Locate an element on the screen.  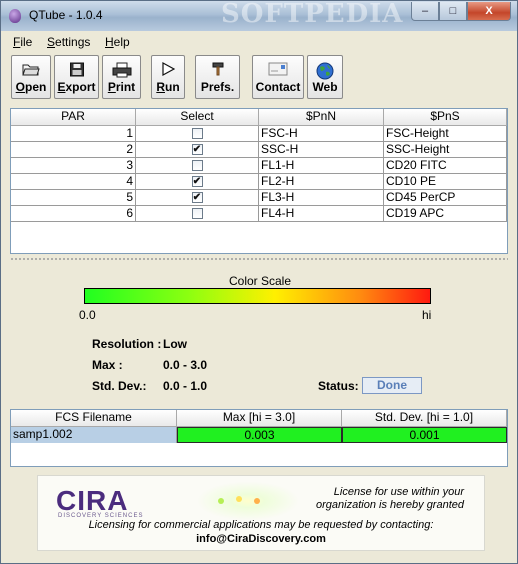
pnn-cell: FL3-H is located at coordinates (321, 198).